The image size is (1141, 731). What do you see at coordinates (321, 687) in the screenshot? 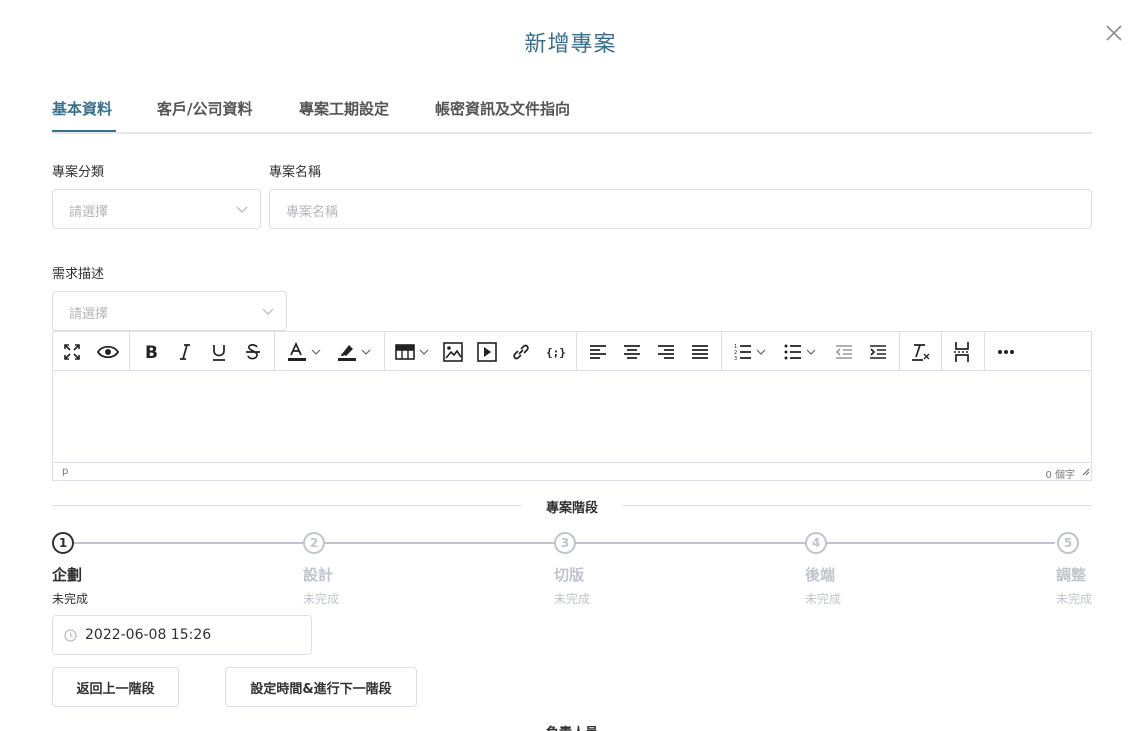
I see `next-stage-button: 設定時間&進行下一階段` at bounding box center [321, 687].